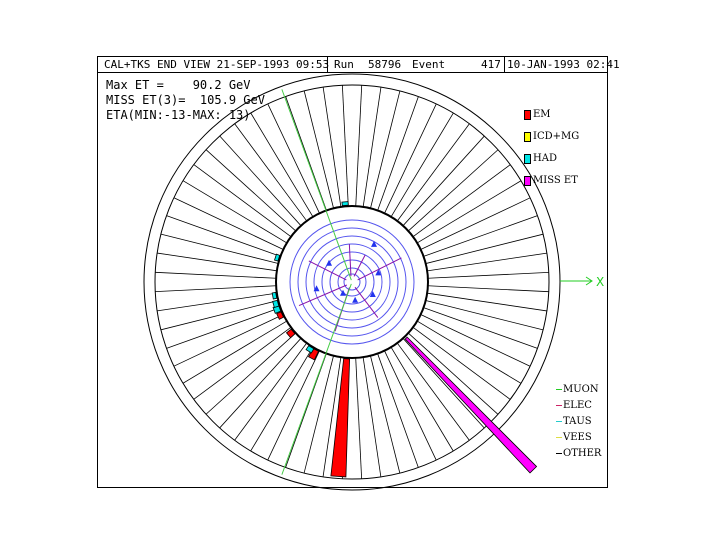 The height and width of the screenshot is (544, 704). Describe the element at coordinates (582, 453) in the screenshot. I see `track-legend-label: OTHER` at that location.